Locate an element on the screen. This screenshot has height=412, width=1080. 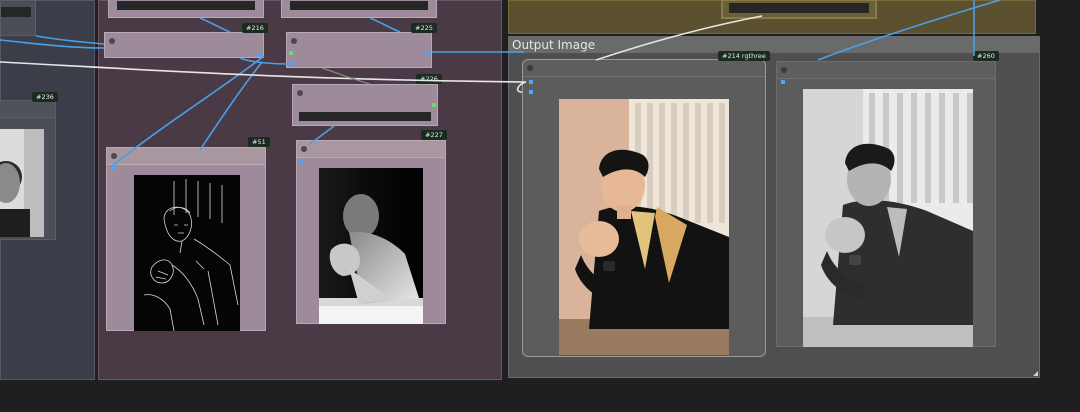
badge-216: #216 is located at coordinates (255, 28).